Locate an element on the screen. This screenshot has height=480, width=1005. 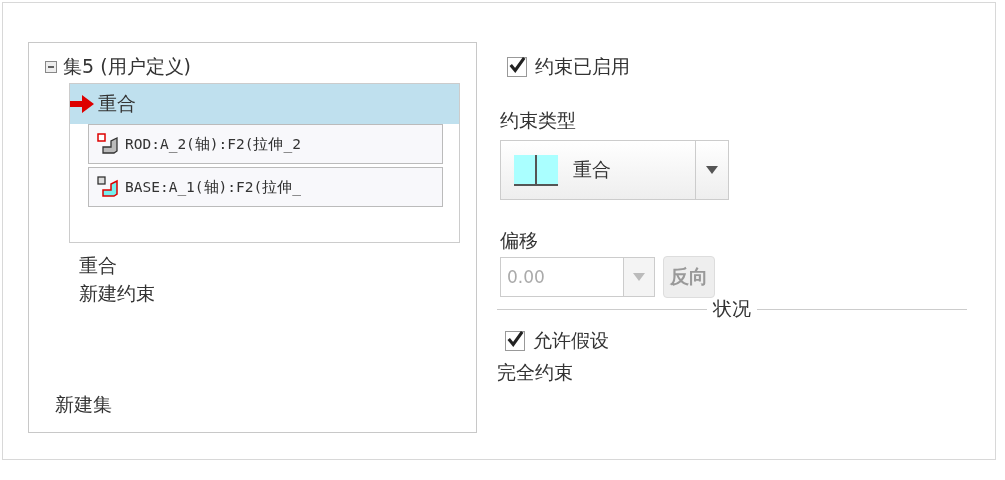
checkbox-label: 约束已启用 is located at coordinates (582, 66).